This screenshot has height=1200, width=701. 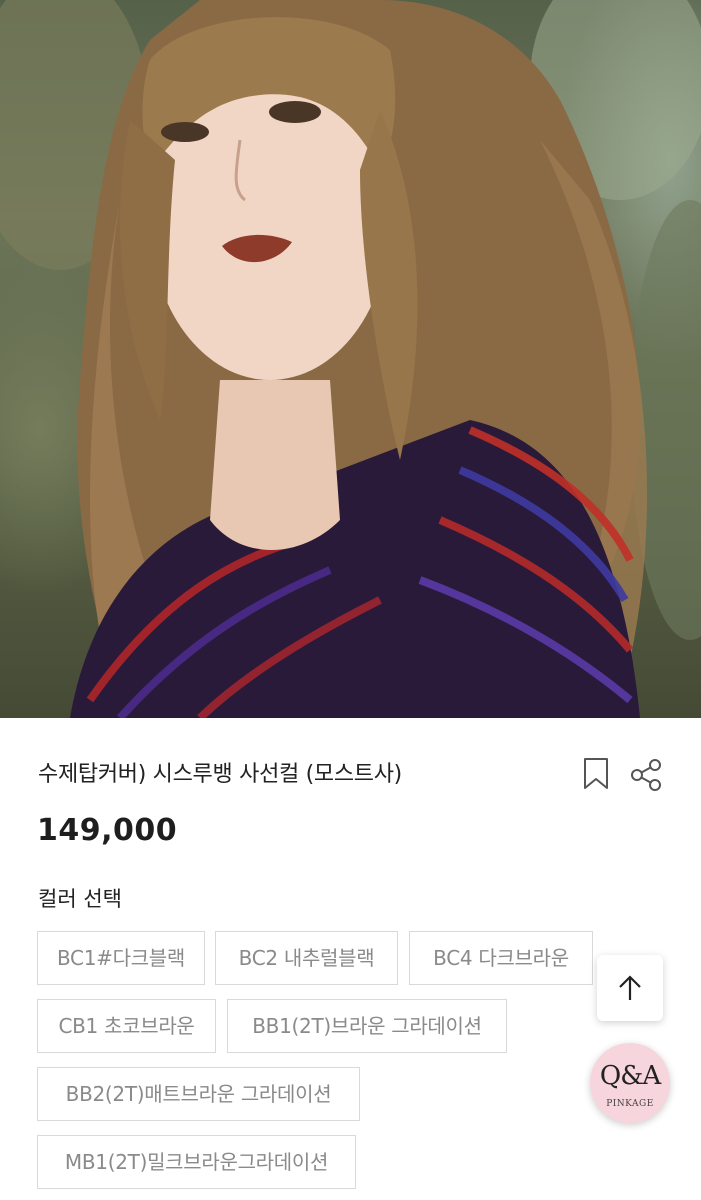 I want to click on scroll-top-button, so click(x=630, y=988).